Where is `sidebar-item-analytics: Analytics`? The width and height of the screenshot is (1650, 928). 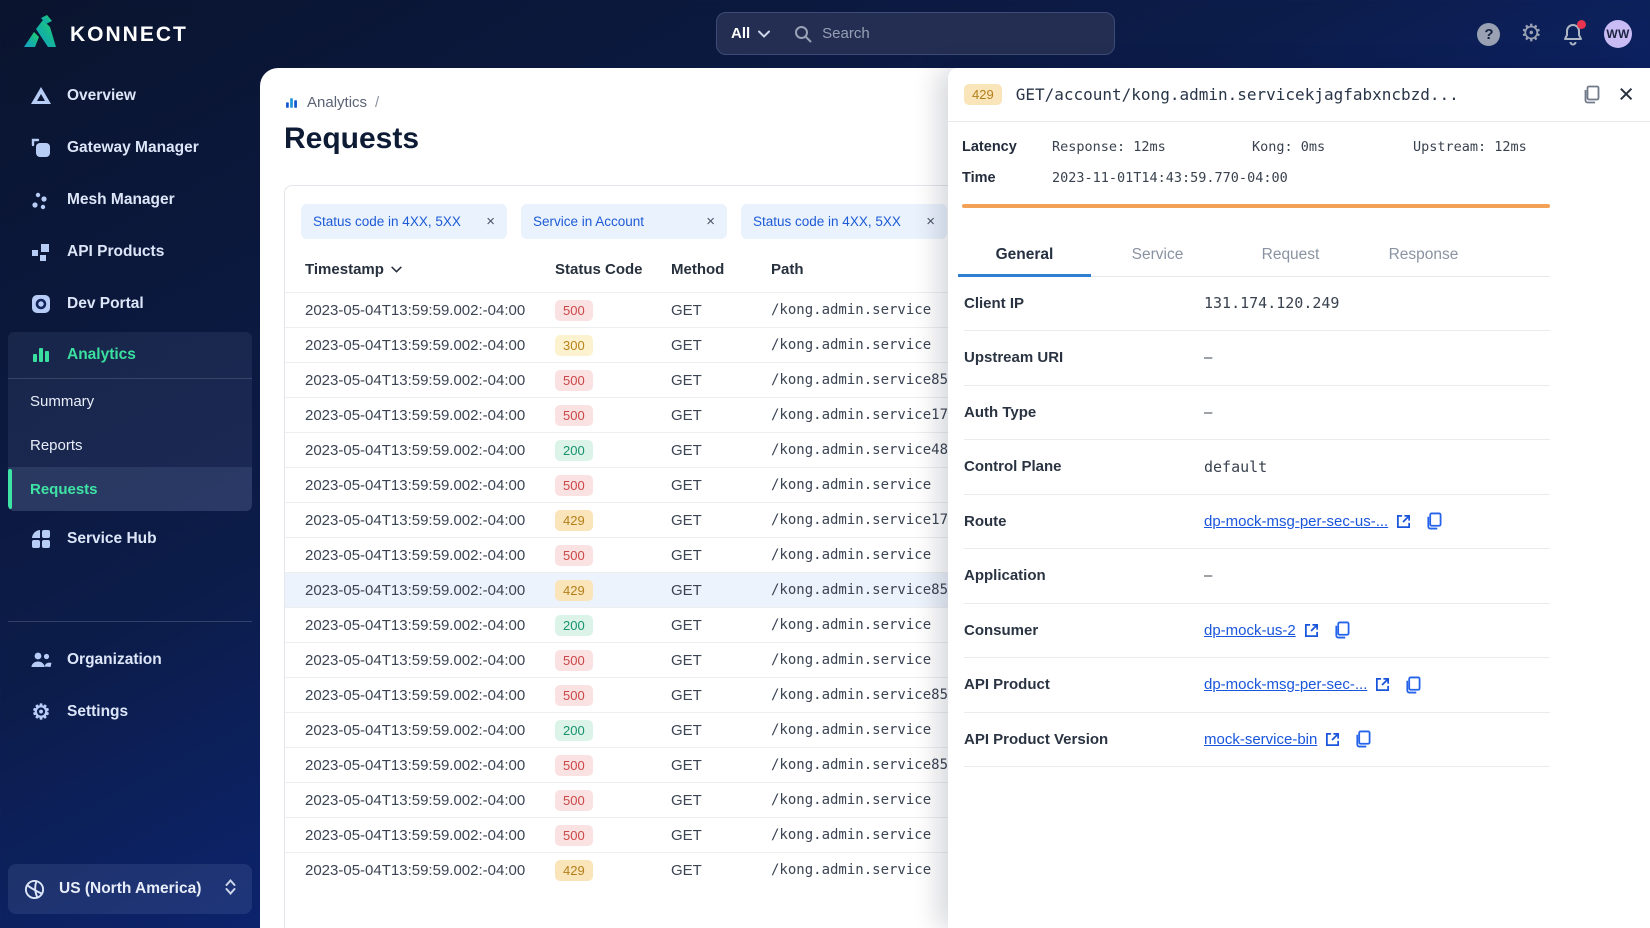
sidebar-item-analytics: Analytics is located at coordinates (130, 355).